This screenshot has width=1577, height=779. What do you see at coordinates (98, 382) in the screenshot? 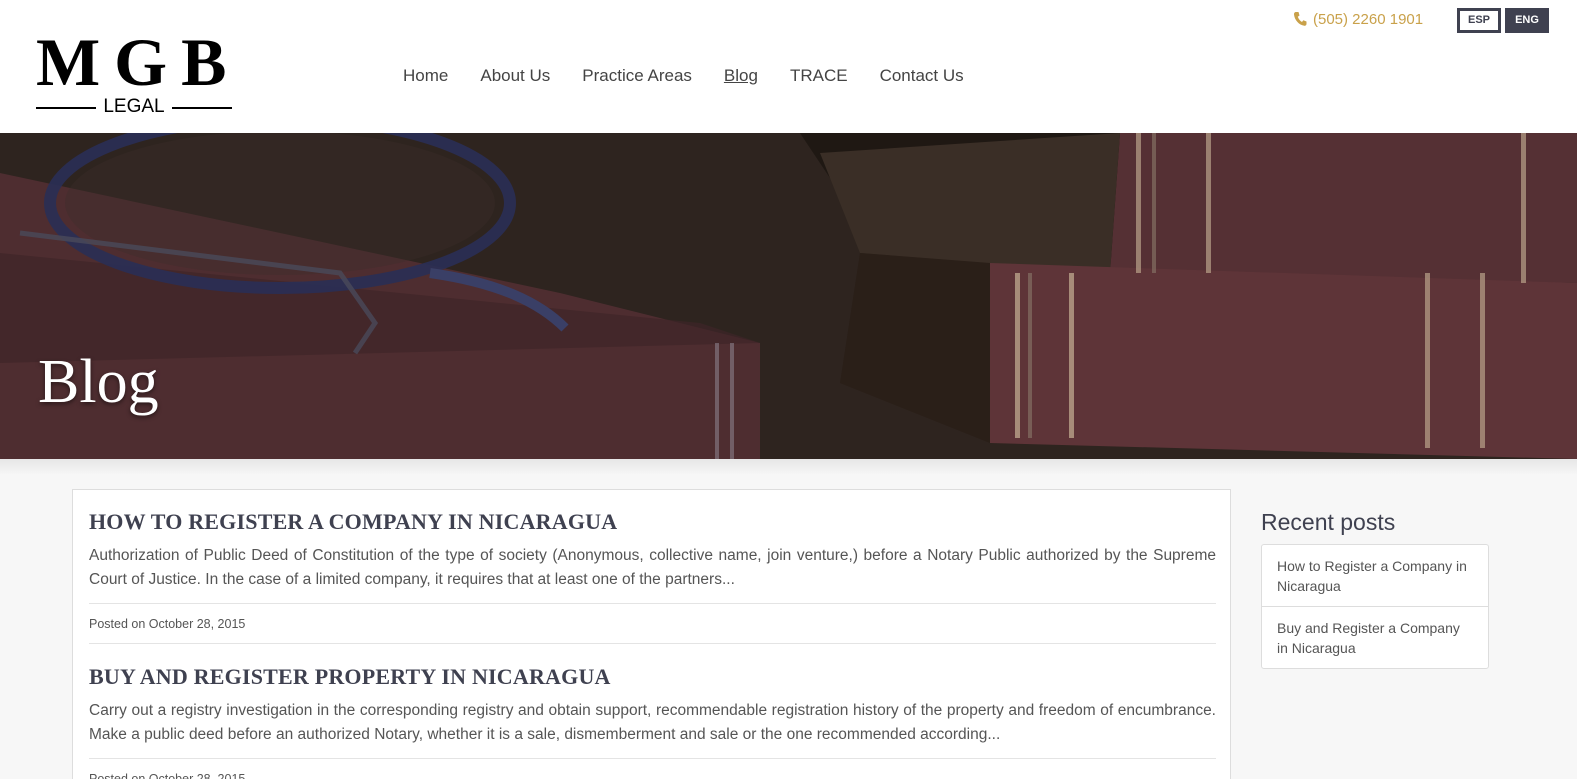
I see `hero-title: Blog` at bounding box center [98, 382].